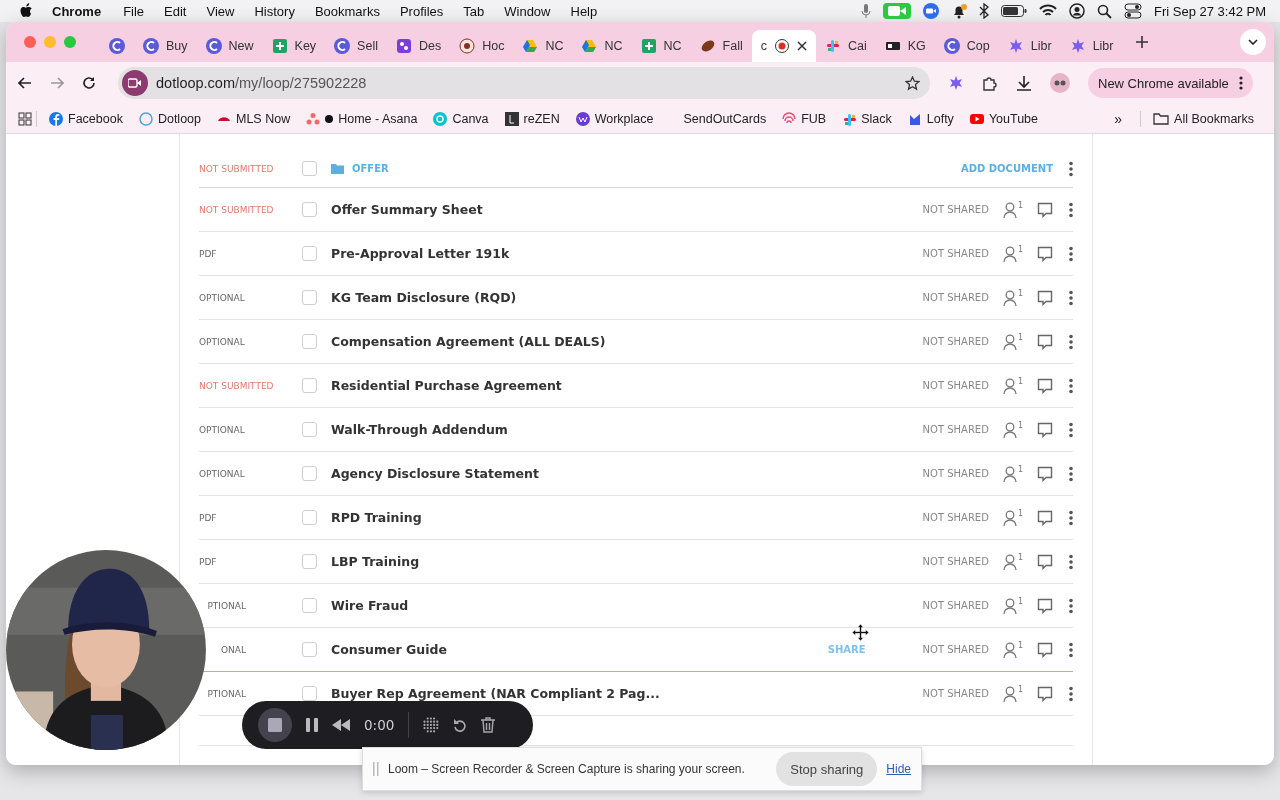  Describe the element at coordinates (424, 297) in the screenshot. I see `document-name: KG Team Disclosure (RQD)` at that location.